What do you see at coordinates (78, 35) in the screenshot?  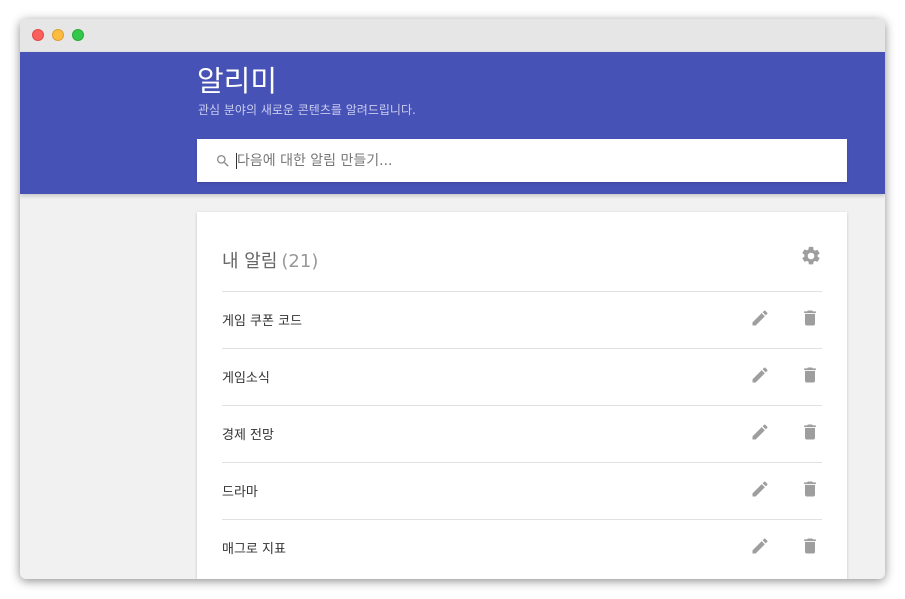 I see `window-maximize-button` at bounding box center [78, 35].